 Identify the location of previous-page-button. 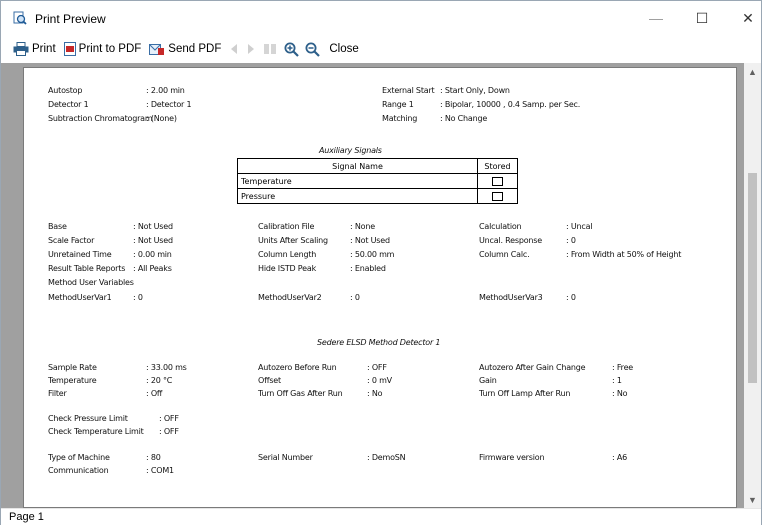
(235, 49).